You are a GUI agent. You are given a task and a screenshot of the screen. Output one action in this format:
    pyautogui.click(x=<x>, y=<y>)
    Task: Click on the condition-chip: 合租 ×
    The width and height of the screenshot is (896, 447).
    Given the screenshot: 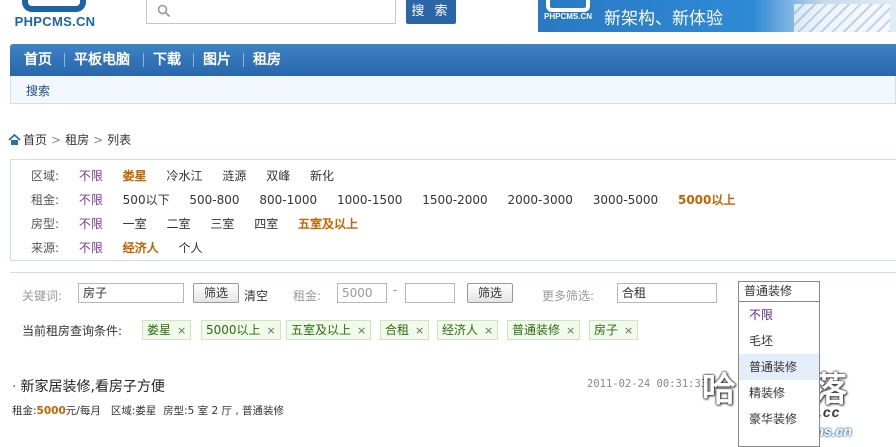 What is the action you would take?
    pyautogui.click(x=405, y=330)
    